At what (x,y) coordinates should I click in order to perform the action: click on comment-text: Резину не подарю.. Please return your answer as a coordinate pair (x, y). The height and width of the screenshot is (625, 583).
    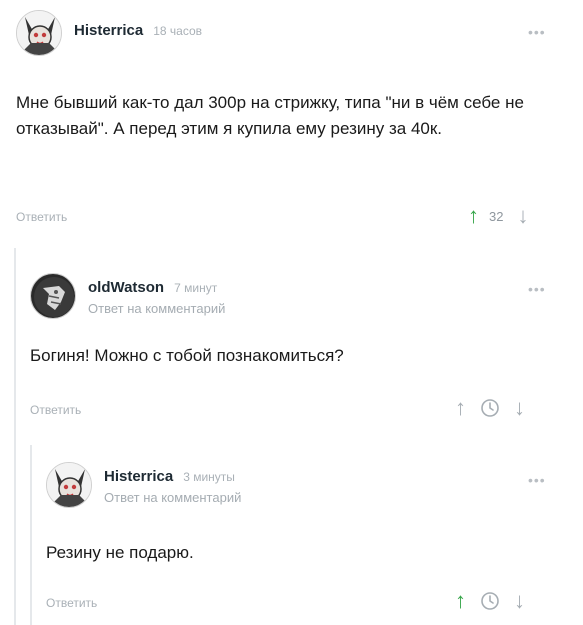
    Looking at the image, I should click on (120, 552).